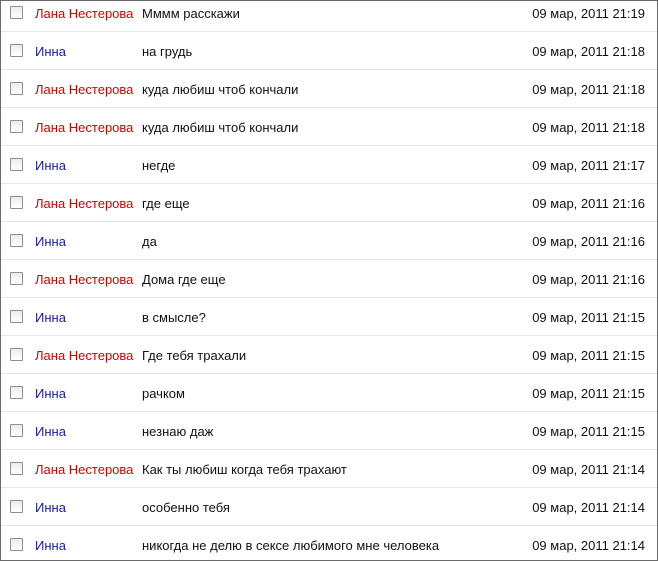 The height and width of the screenshot is (561, 658). Describe the element at coordinates (166, 203) in the screenshot. I see `message-text: где еще` at that location.